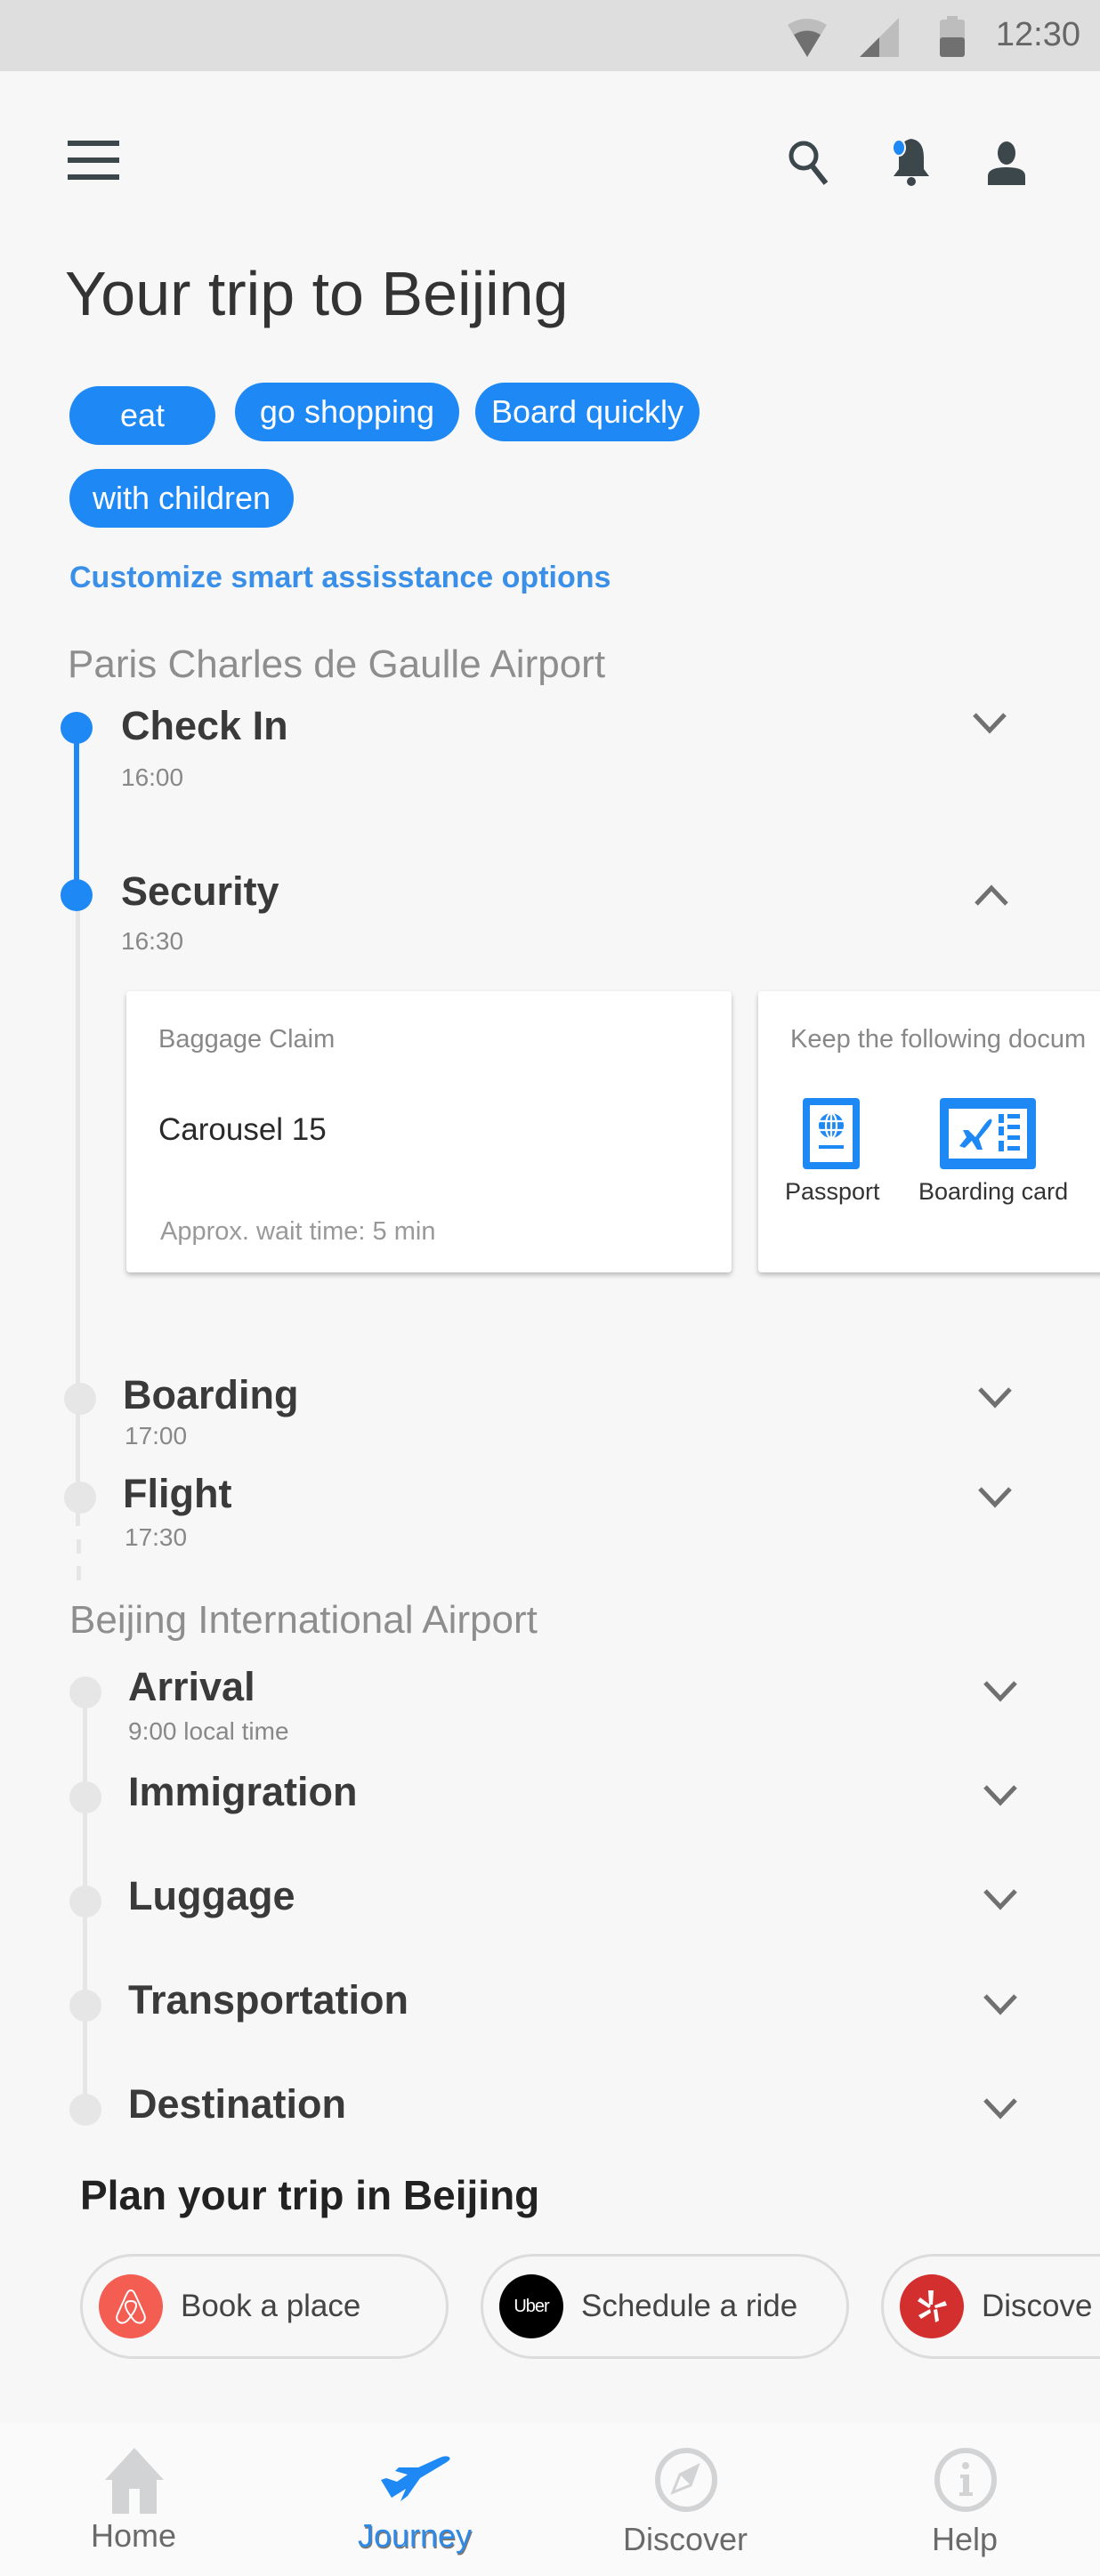 Image resolution: width=1100 pixels, height=2576 pixels. Describe the element at coordinates (156, 1436) in the screenshot. I see `step-time-boarding: 17:00` at that location.